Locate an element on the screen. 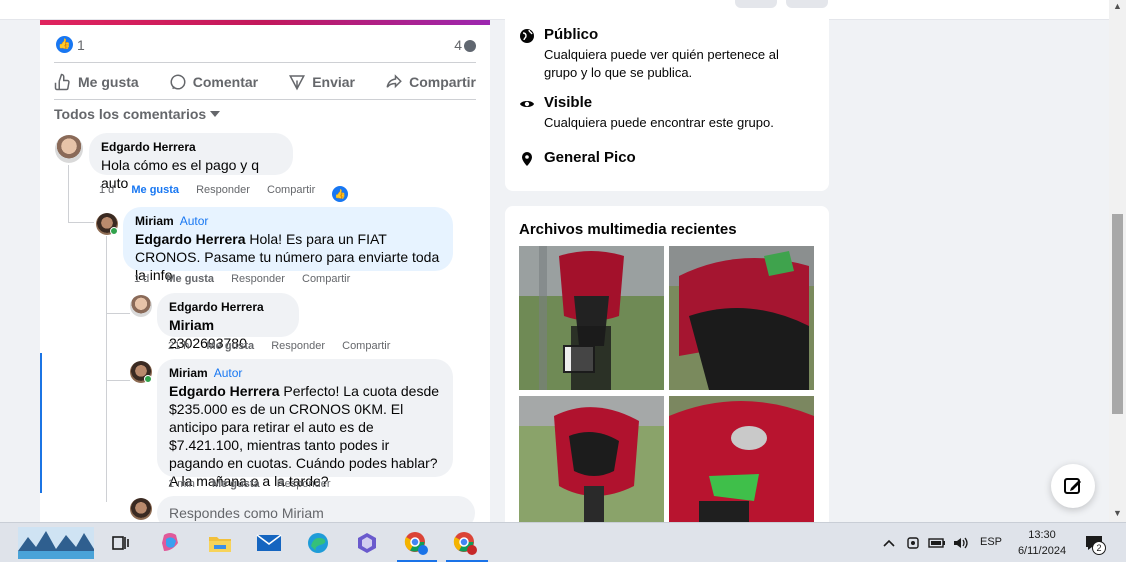  reply-input: Respondes como Miriam is located at coordinates (316, 509).